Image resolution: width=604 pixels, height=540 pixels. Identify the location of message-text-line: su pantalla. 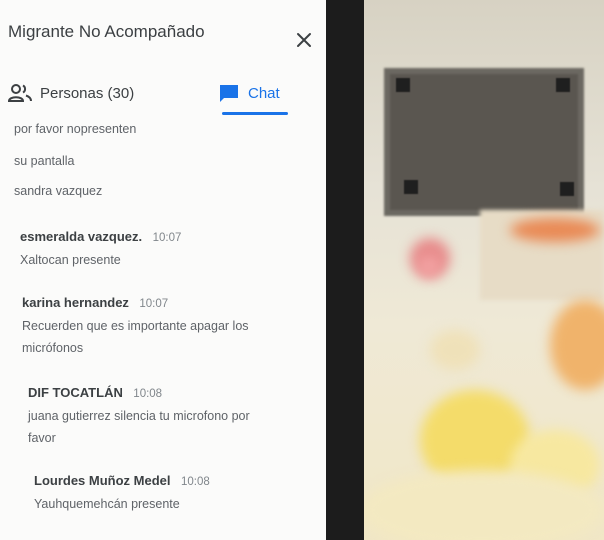
(44, 161).